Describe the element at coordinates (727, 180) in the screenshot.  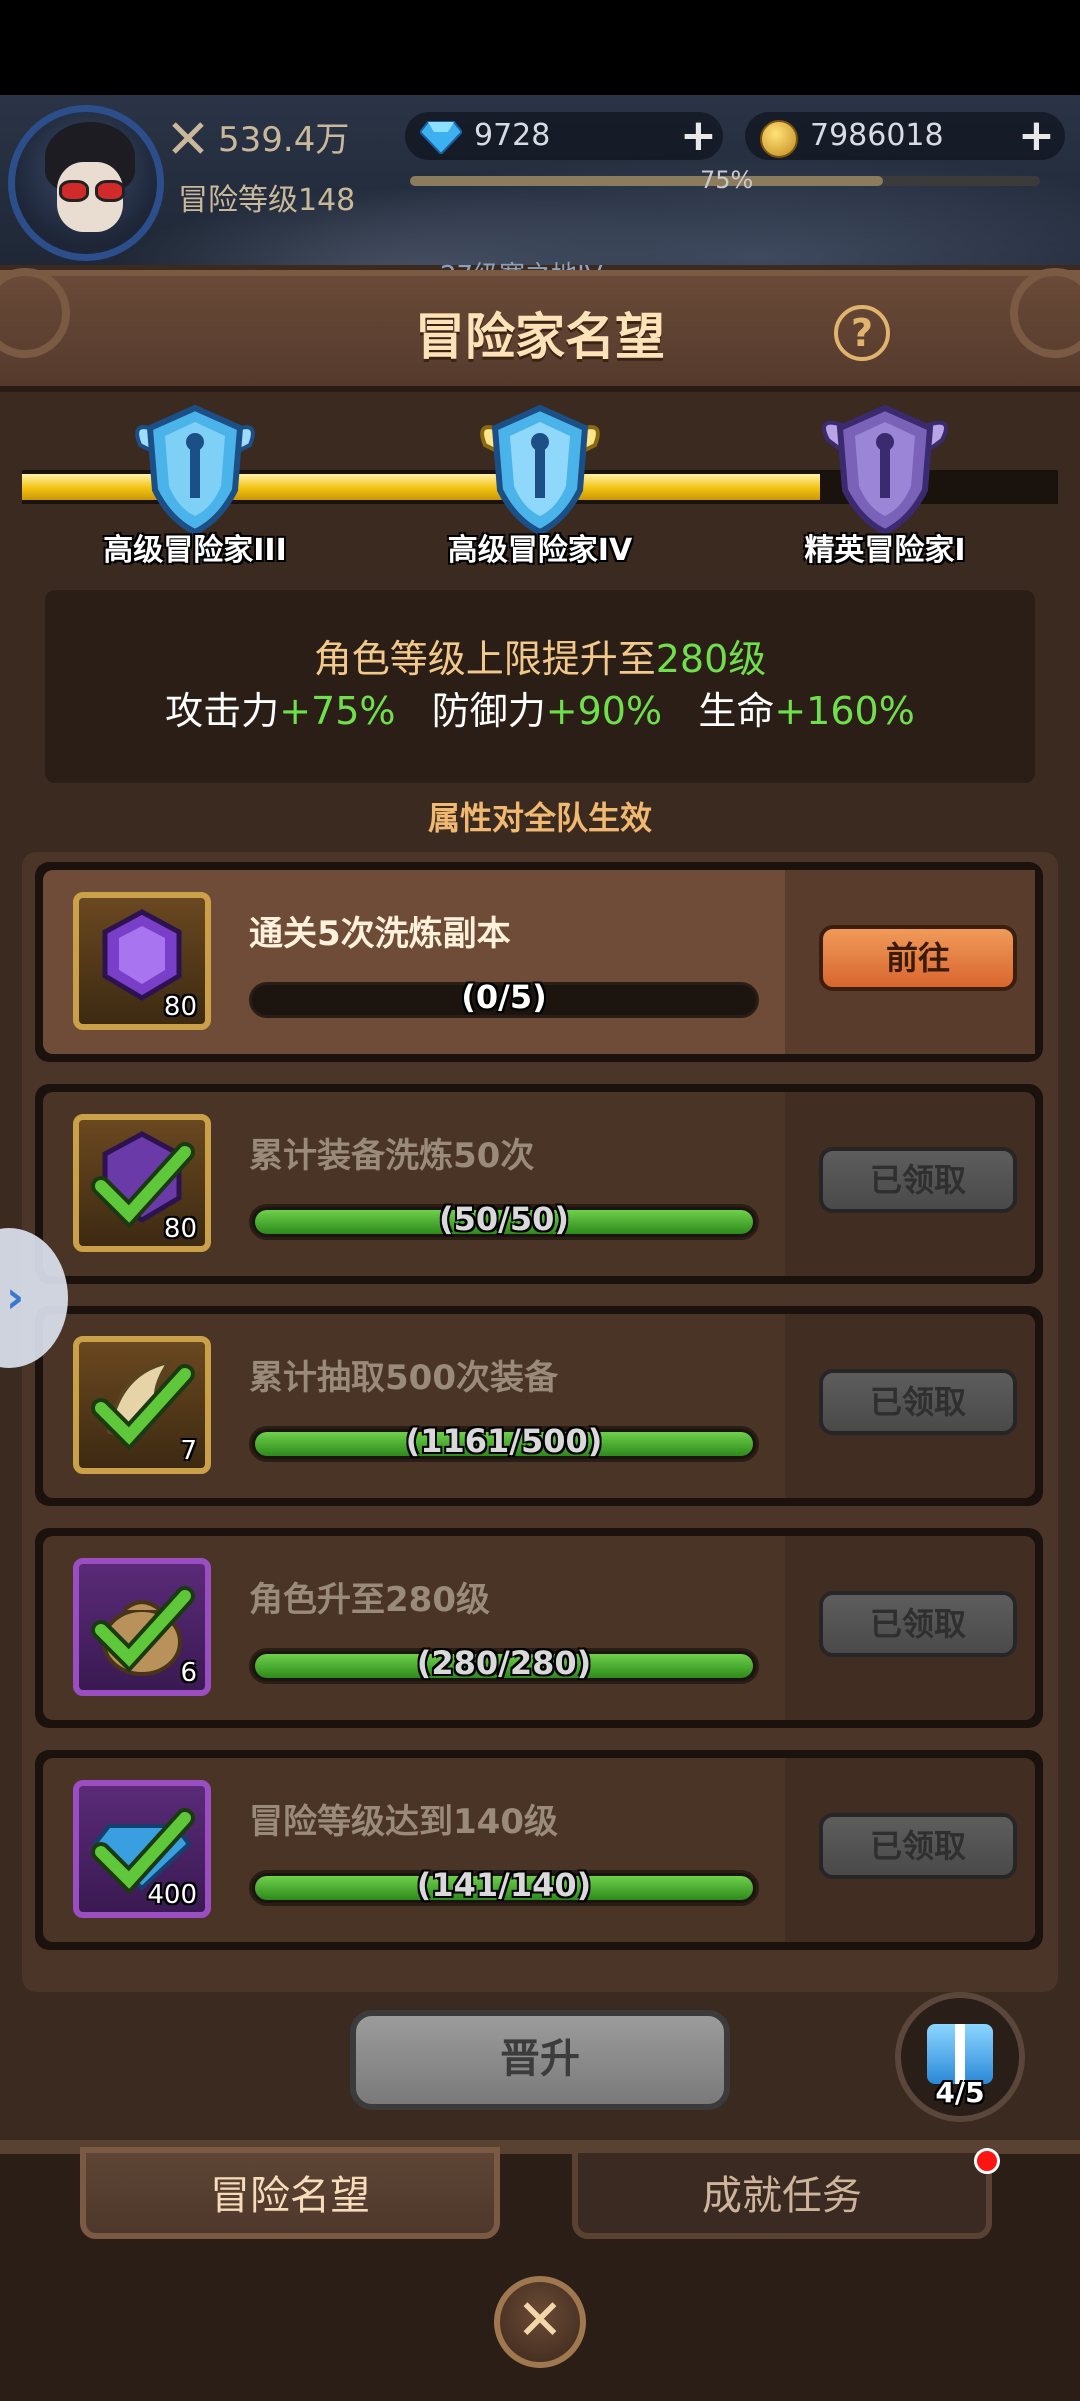
I see `xp-percent: 75%` at that location.